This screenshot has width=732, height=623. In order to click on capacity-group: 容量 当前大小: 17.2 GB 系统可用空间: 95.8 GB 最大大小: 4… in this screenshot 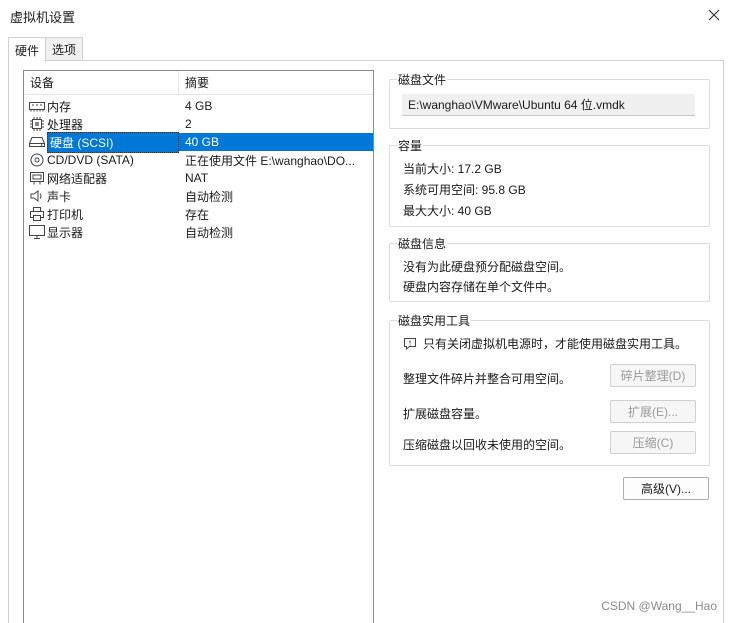, I will do `click(549, 182)`.